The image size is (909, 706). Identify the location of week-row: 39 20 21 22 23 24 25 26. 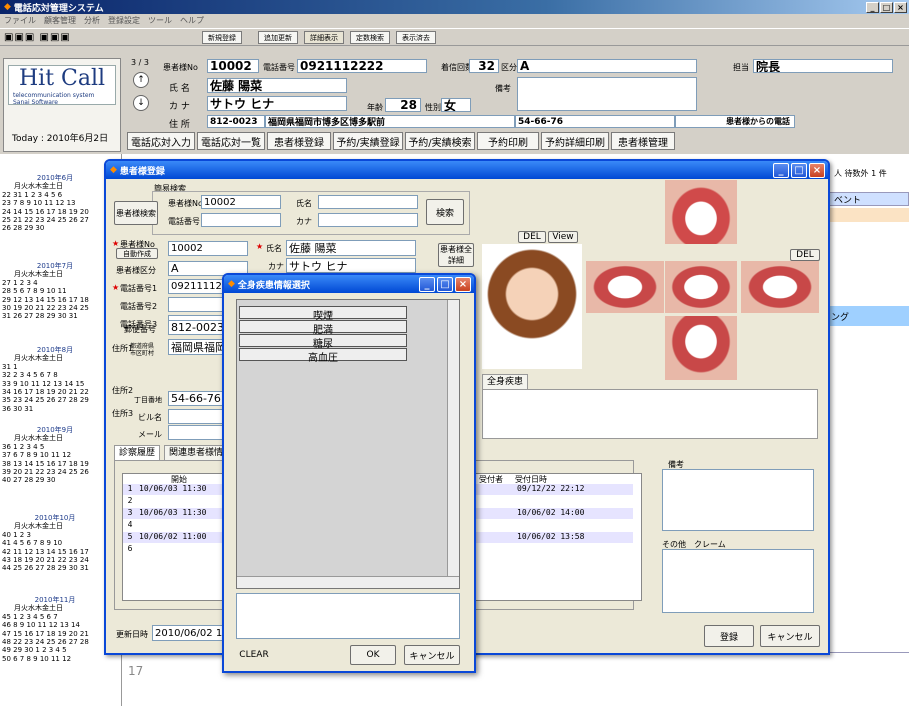
(45, 472).